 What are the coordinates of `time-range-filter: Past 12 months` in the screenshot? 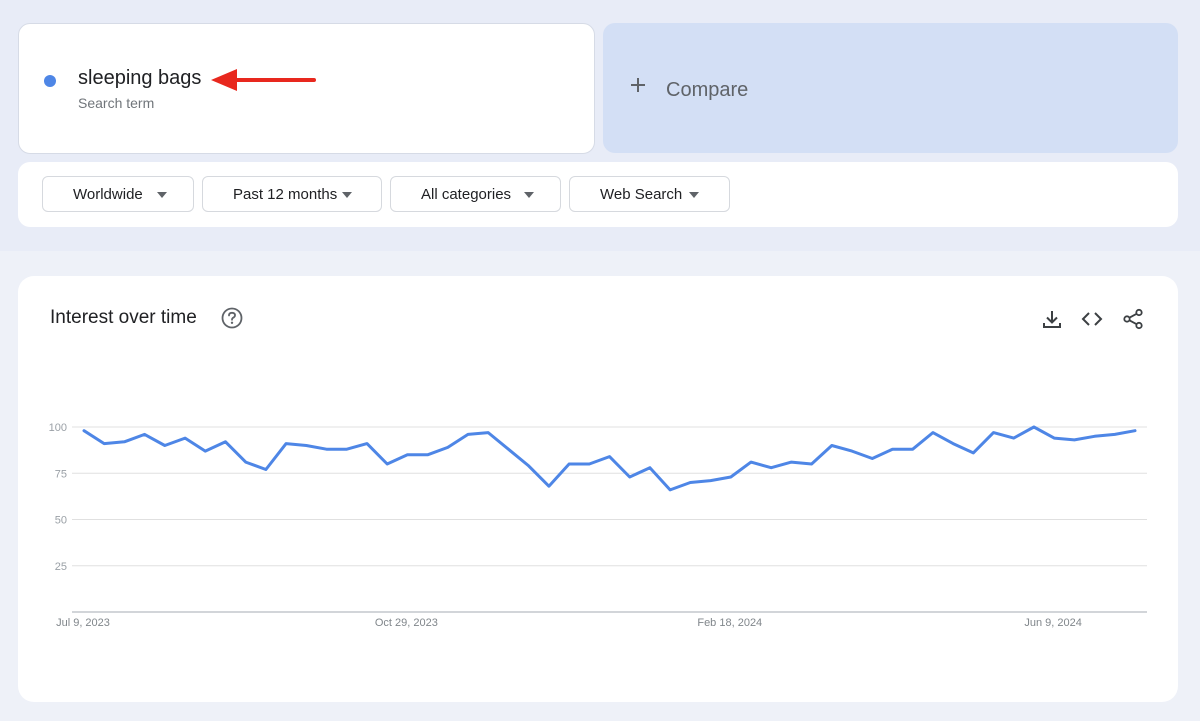 It's located at (292, 194).